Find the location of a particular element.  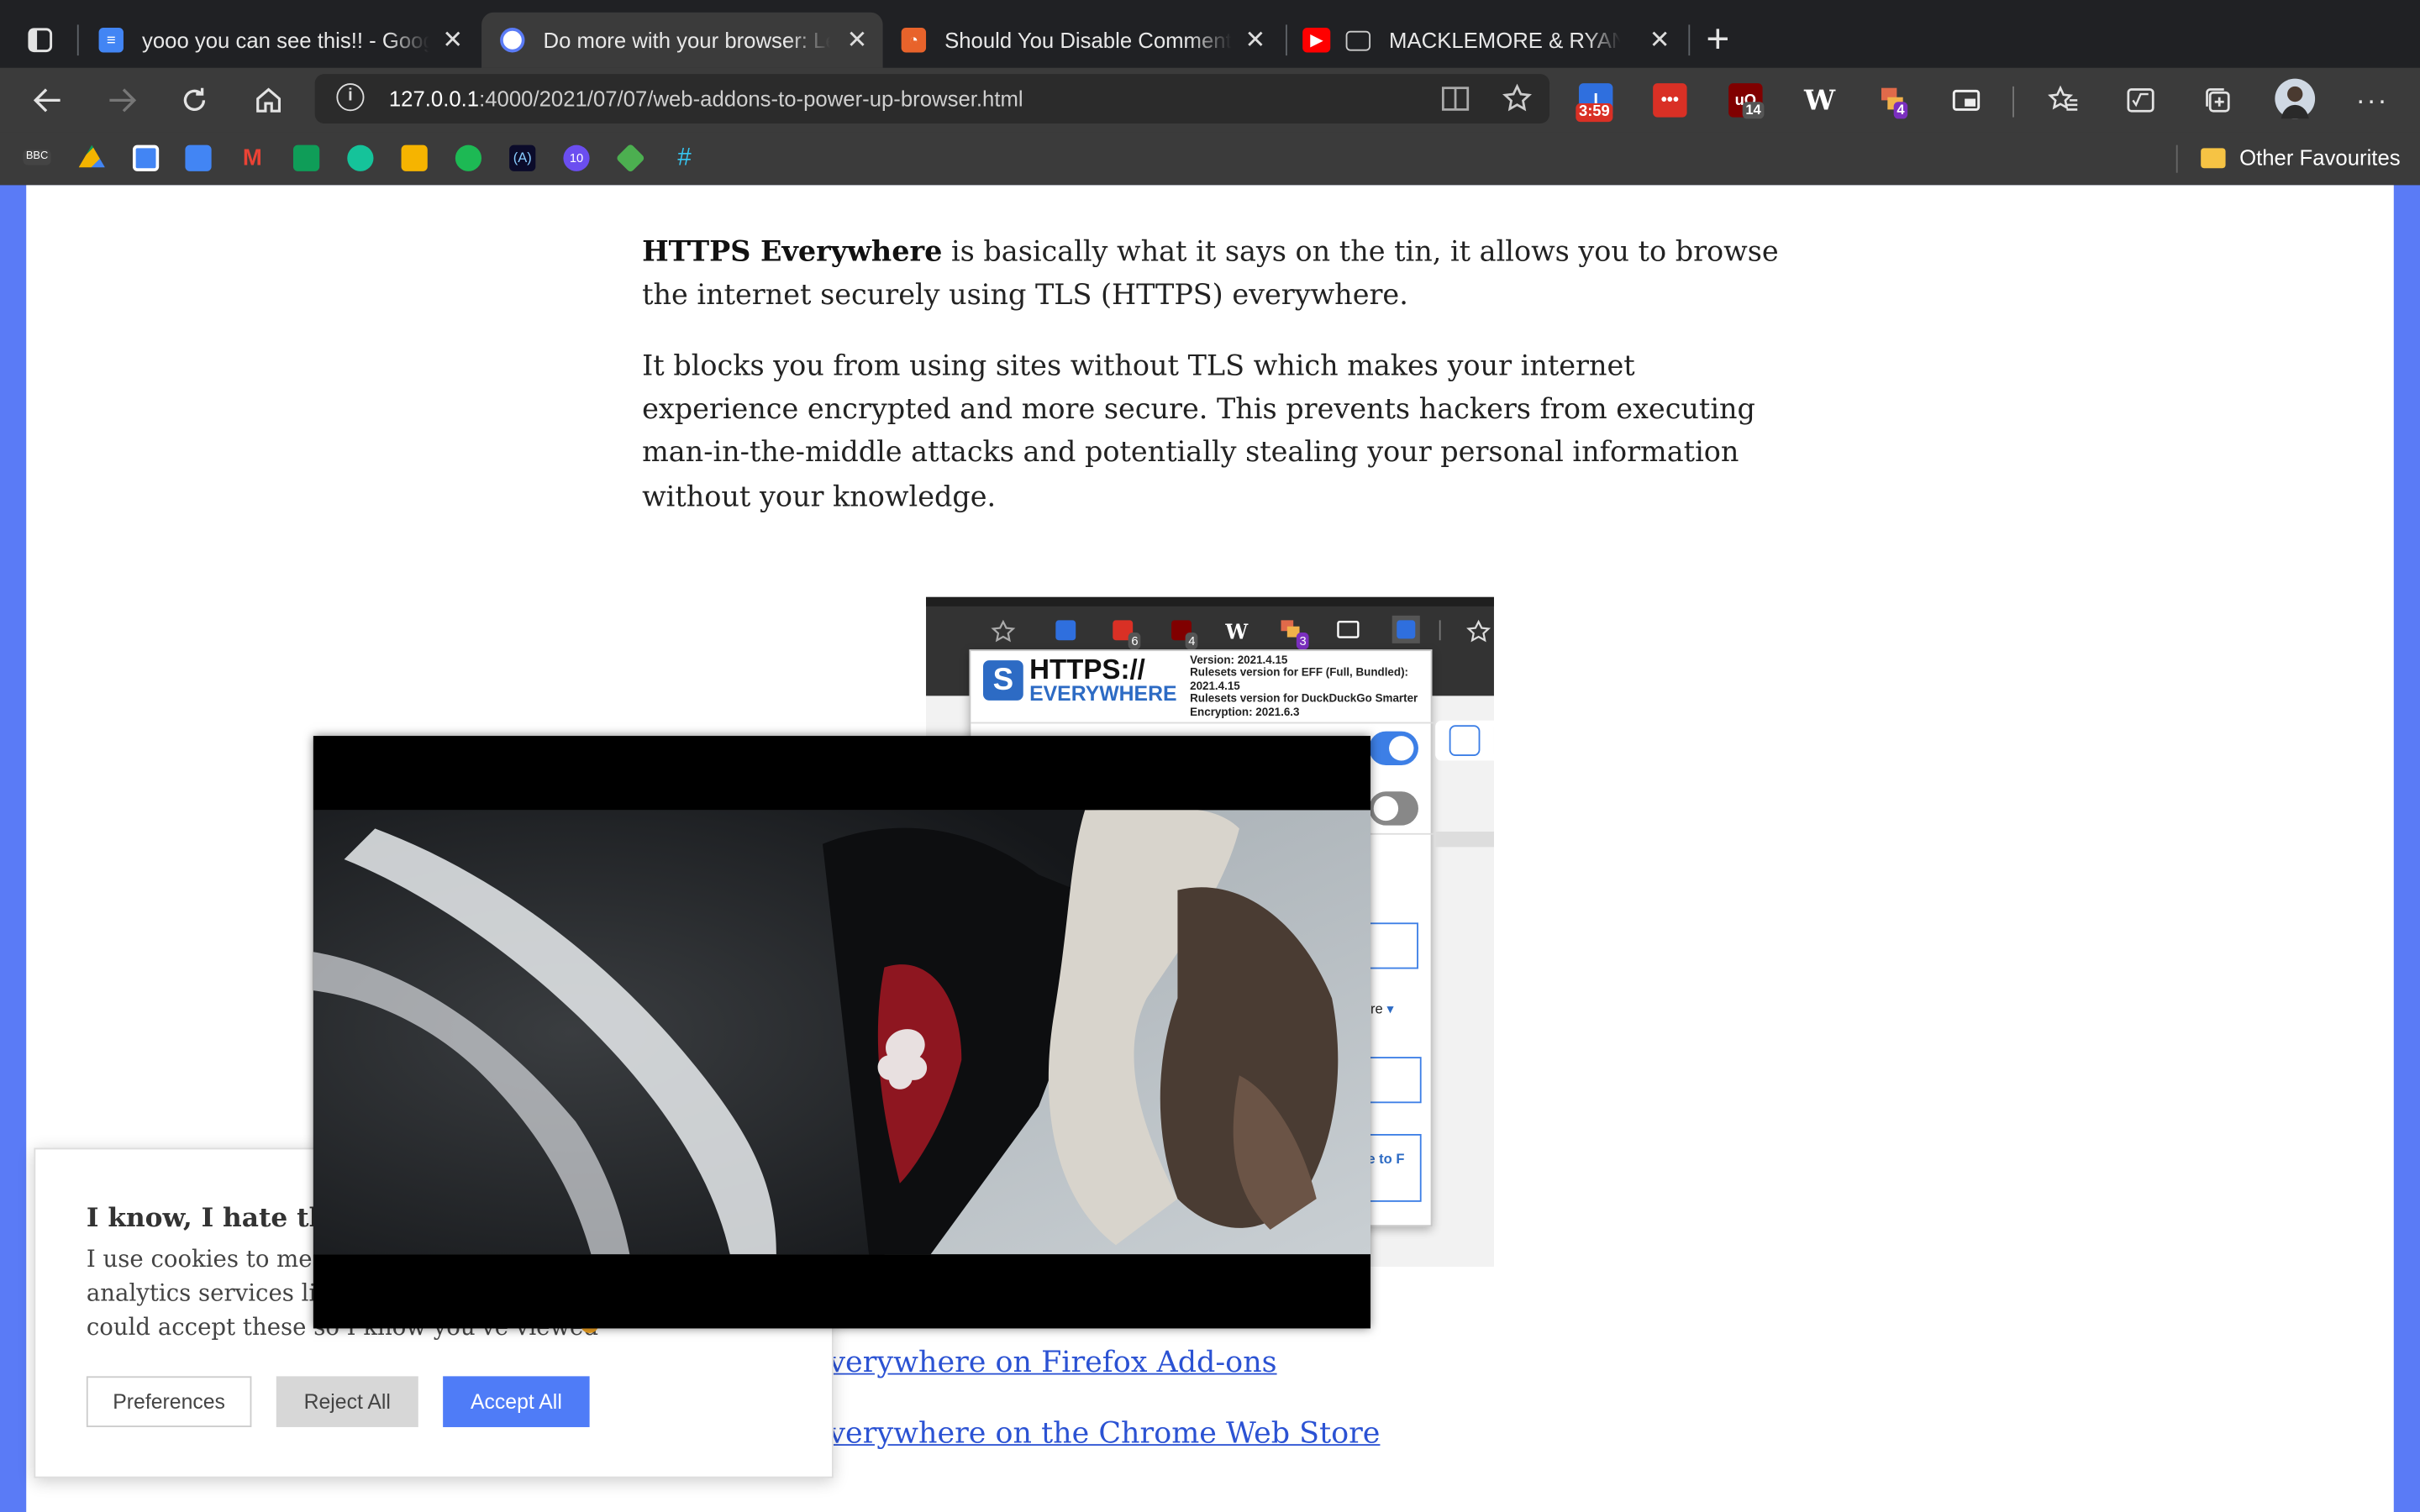

bbc-bookmark-icon: BBC is located at coordinates (37, 157).